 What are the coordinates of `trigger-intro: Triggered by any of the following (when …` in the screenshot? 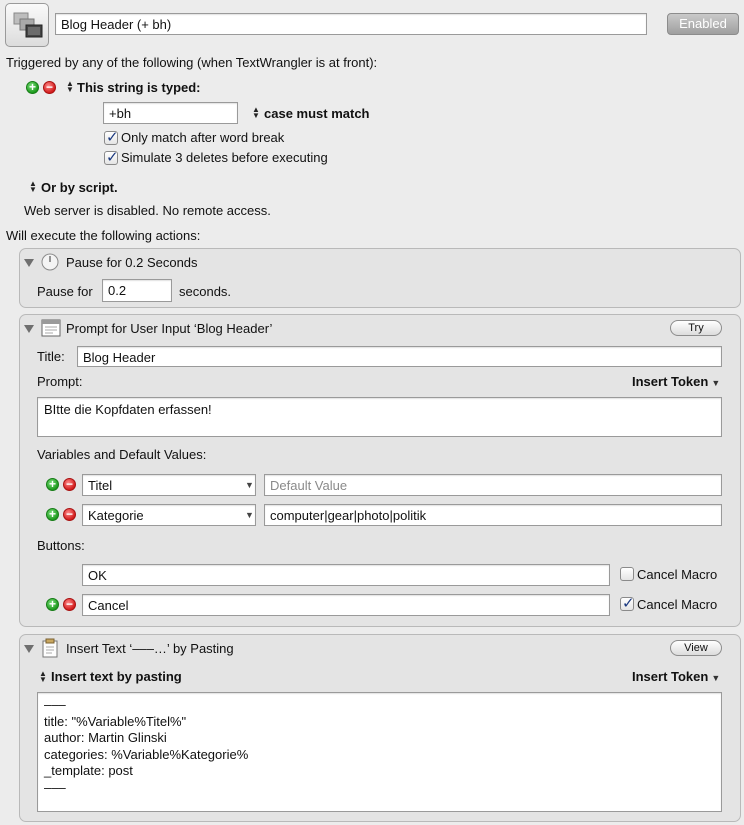 It's located at (192, 62).